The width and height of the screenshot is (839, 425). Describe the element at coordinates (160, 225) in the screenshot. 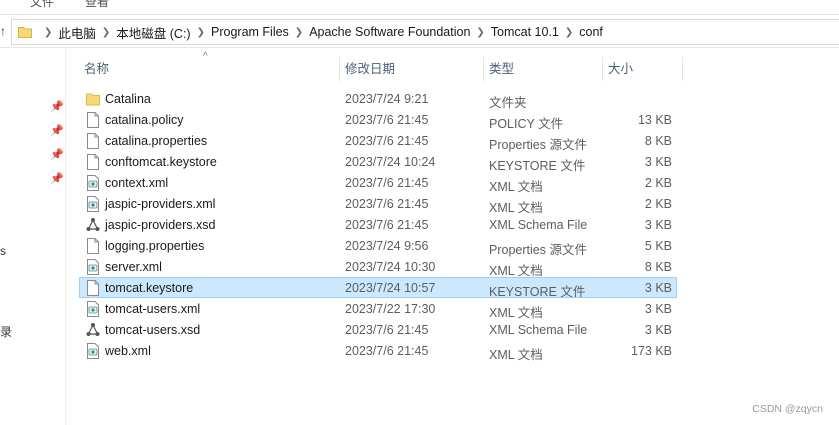

I see `file-name: jaspic-providers.xsd` at that location.